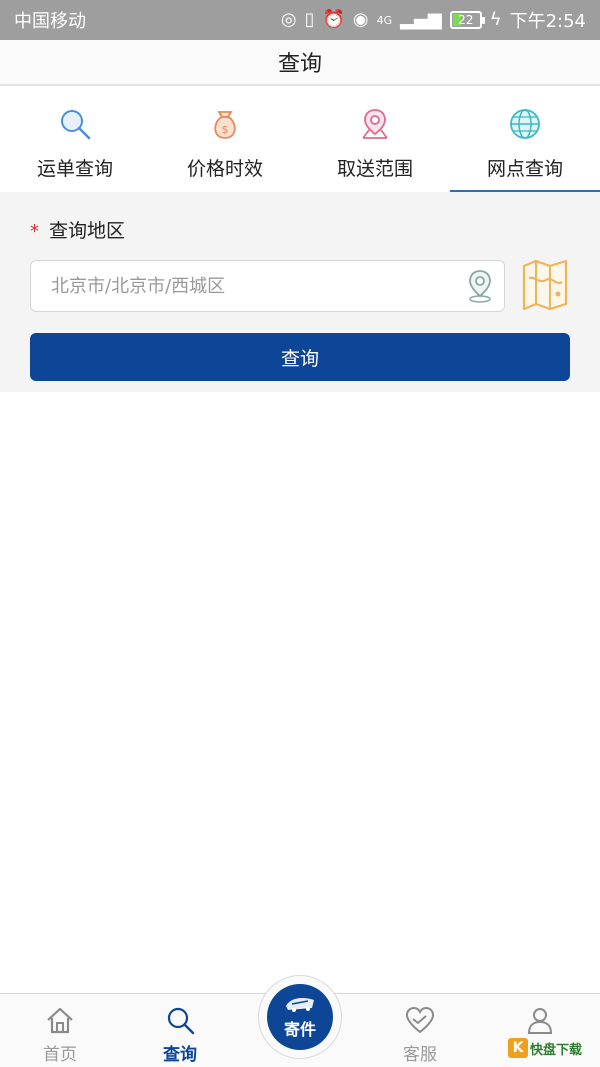 This screenshot has height=1067, width=600. What do you see at coordinates (360, 19) in the screenshot?
I see `eye-icon: ◉` at bounding box center [360, 19].